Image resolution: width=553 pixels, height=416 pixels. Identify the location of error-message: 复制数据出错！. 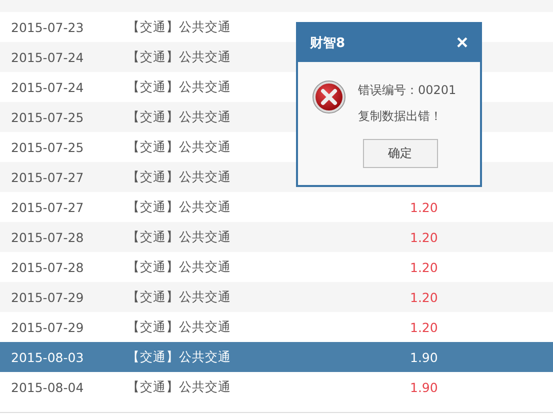
(400, 116).